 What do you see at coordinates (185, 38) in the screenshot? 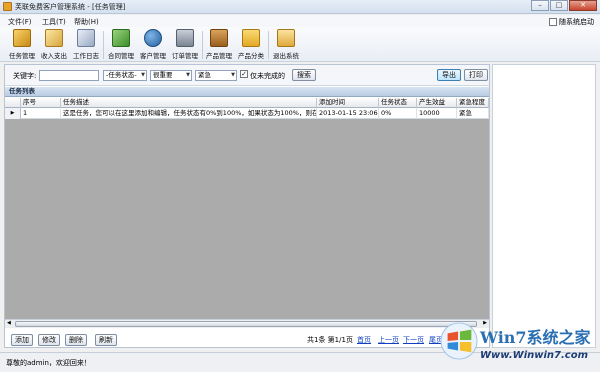
I see `orders-icon` at bounding box center [185, 38].